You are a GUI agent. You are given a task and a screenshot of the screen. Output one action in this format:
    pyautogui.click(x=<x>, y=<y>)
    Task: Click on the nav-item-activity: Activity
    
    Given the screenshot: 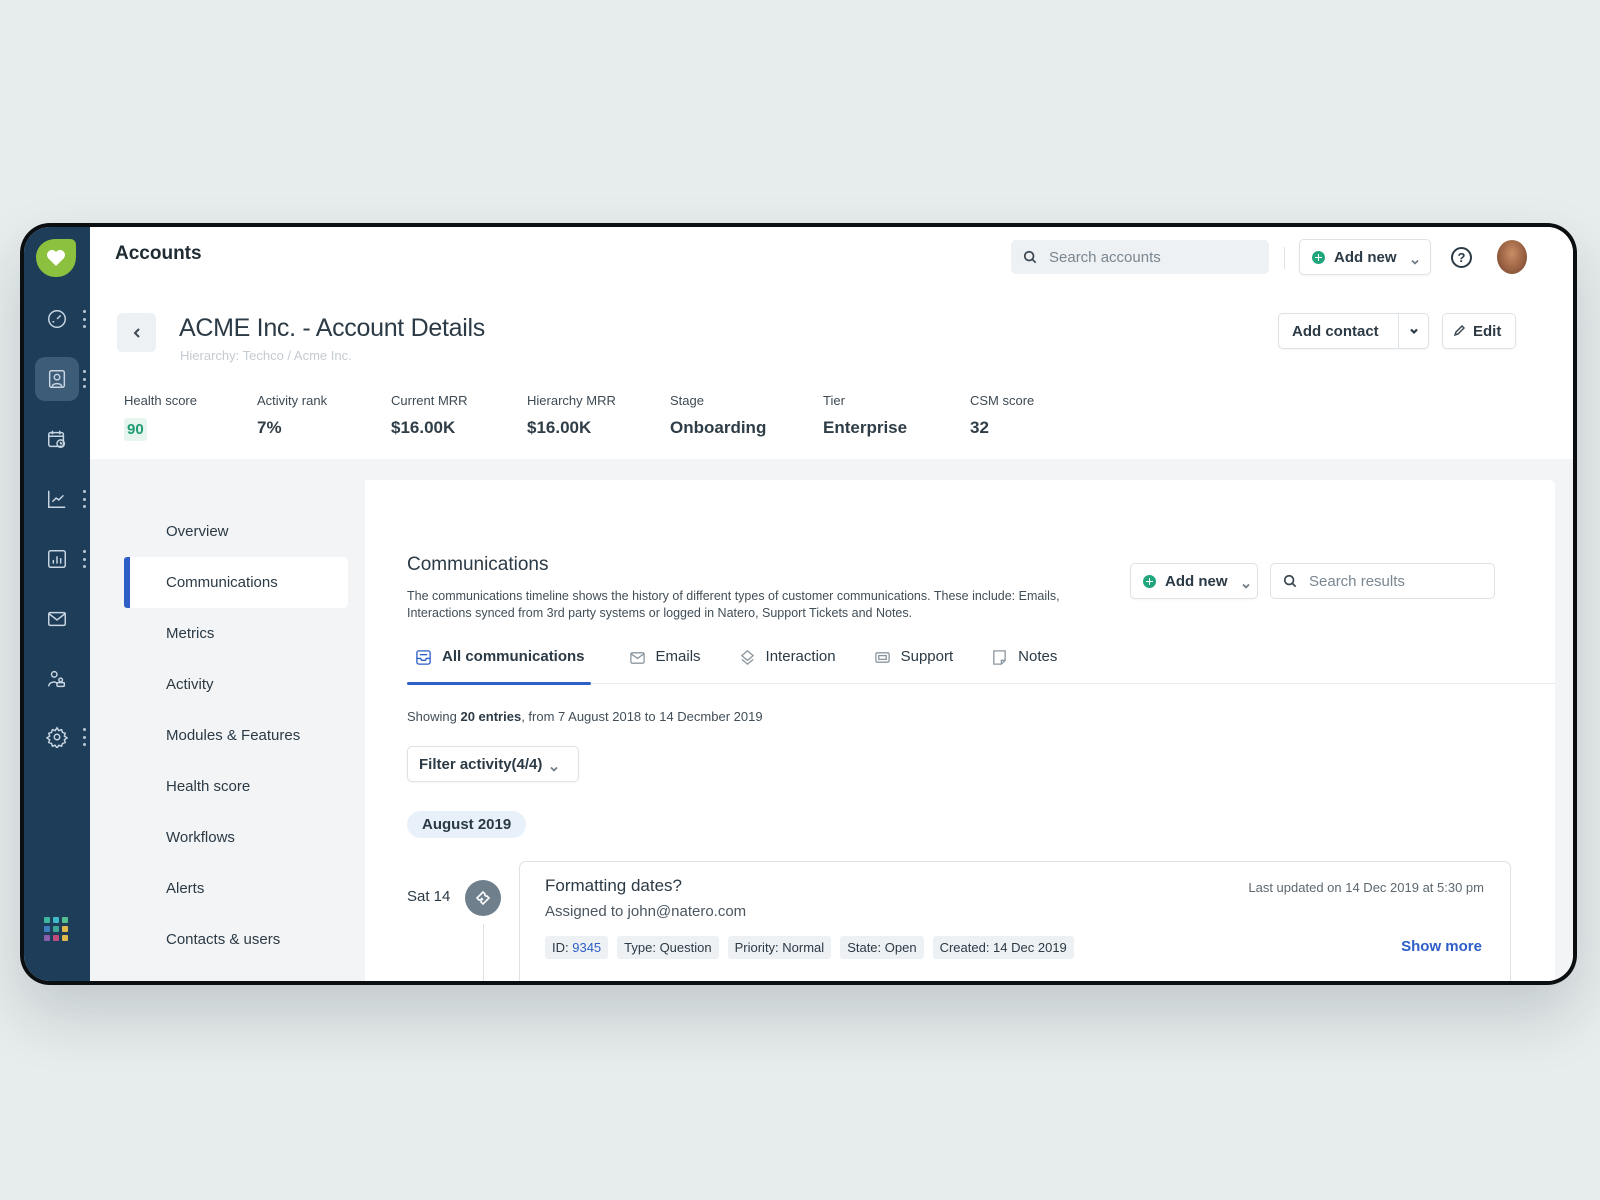 What is the action you would take?
    pyautogui.click(x=236, y=684)
    